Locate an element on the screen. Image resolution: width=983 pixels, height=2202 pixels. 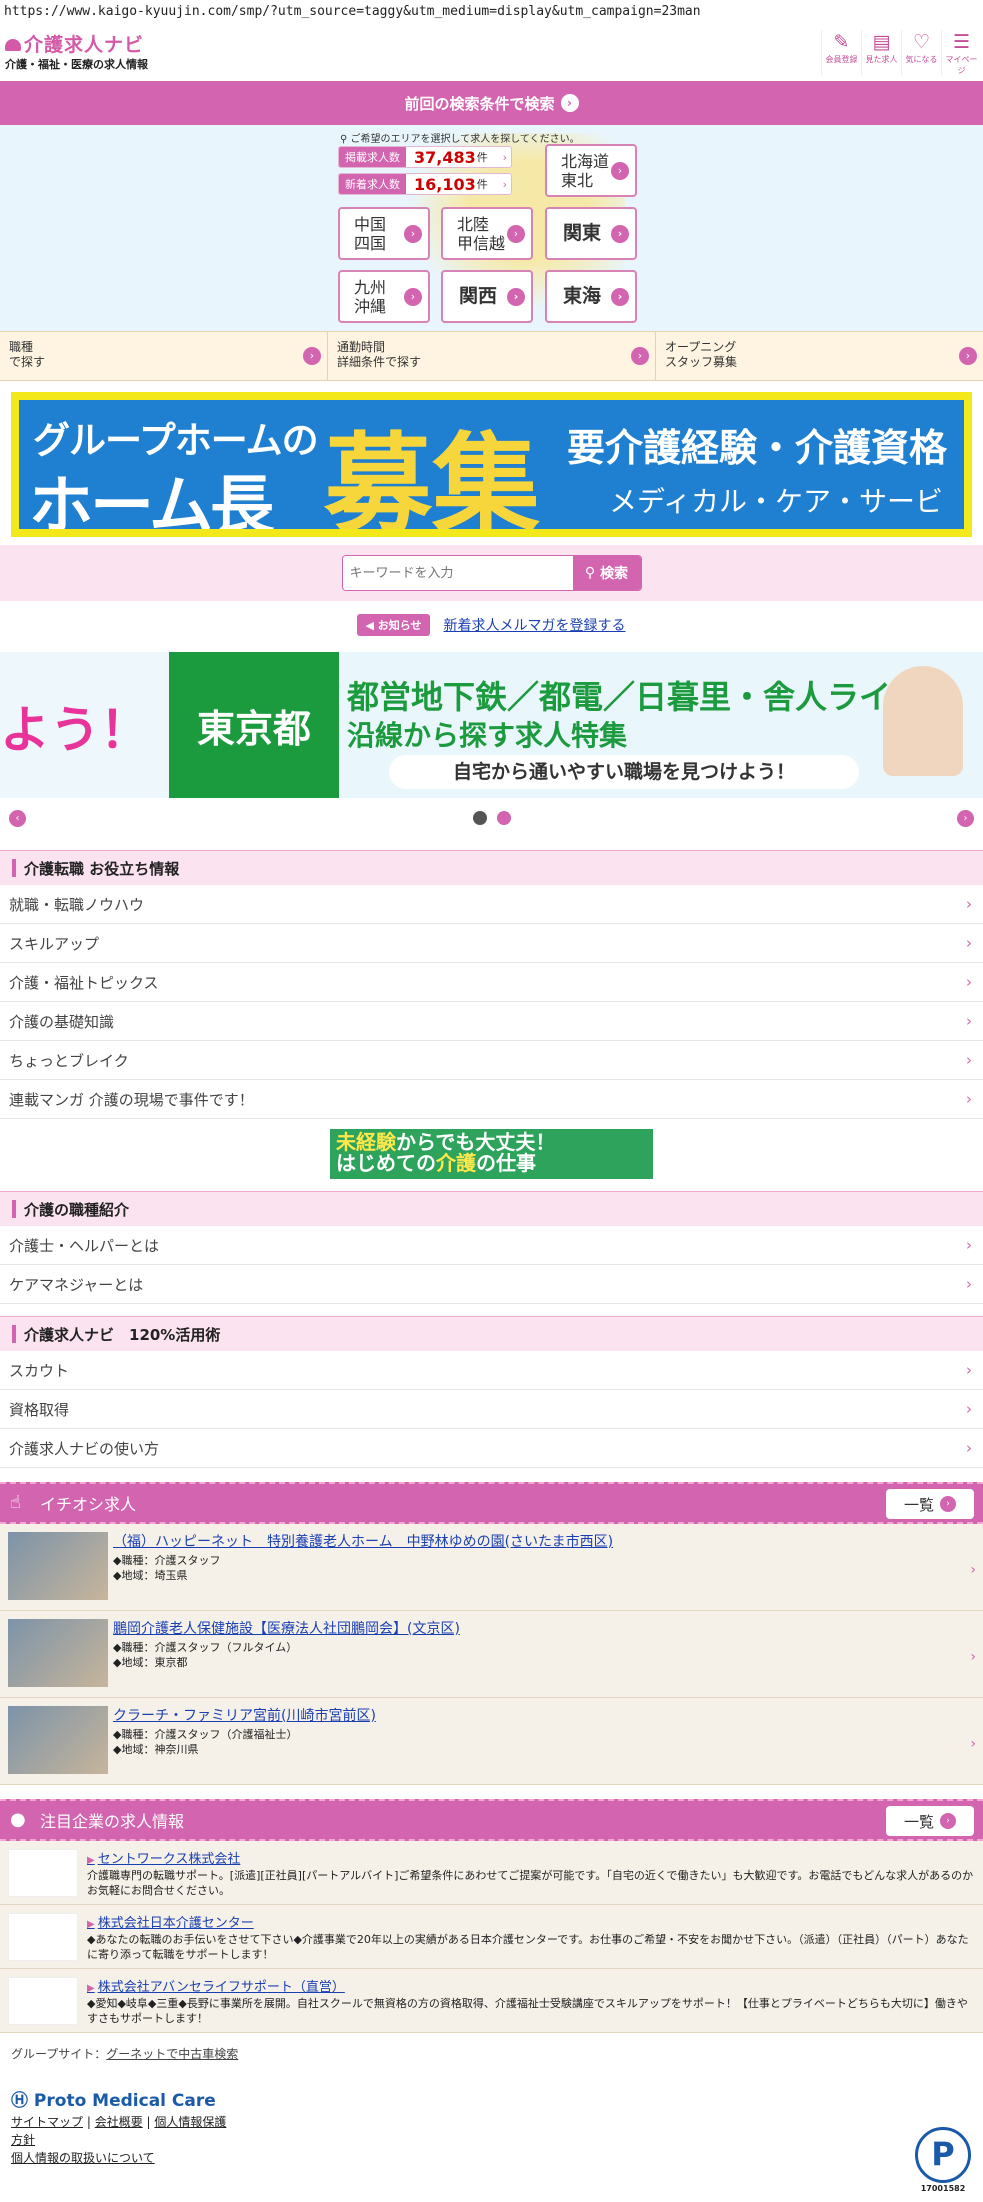
nav-viewed: ▤ 見た求人 is located at coordinates (881, 53).